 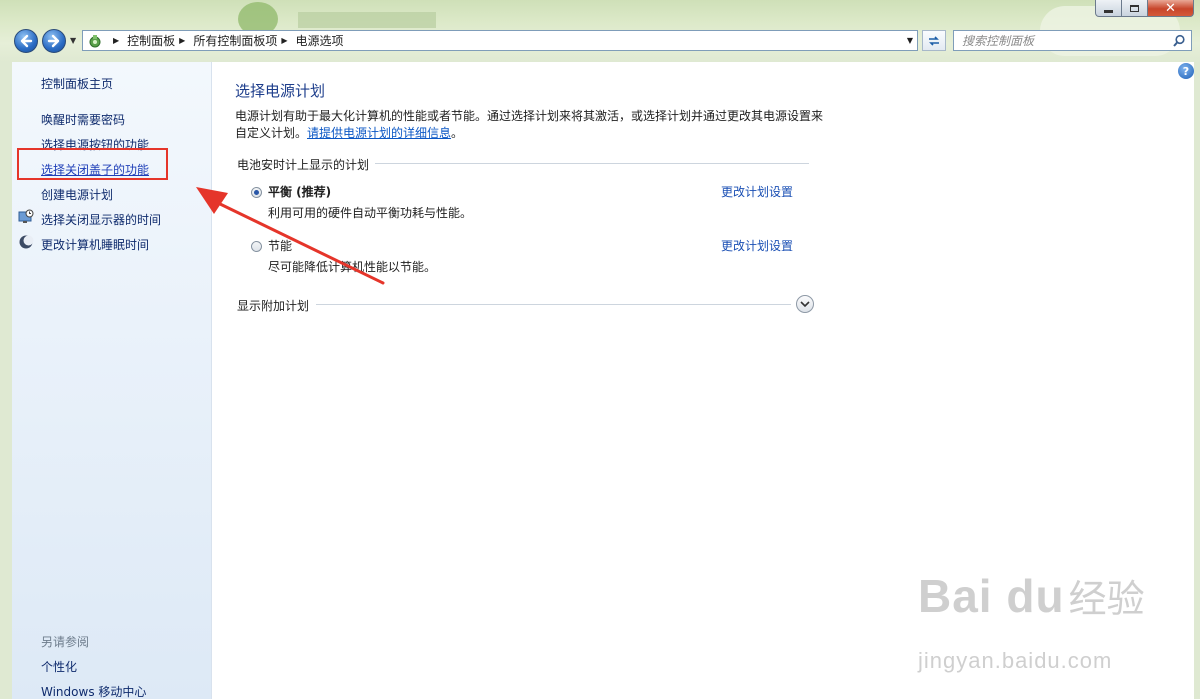 I want to click on address-bar: ▶ 控制面板 ▶ 所有控制面板项 ▶ 电源选项 ▼, so click(x=500, y=40).